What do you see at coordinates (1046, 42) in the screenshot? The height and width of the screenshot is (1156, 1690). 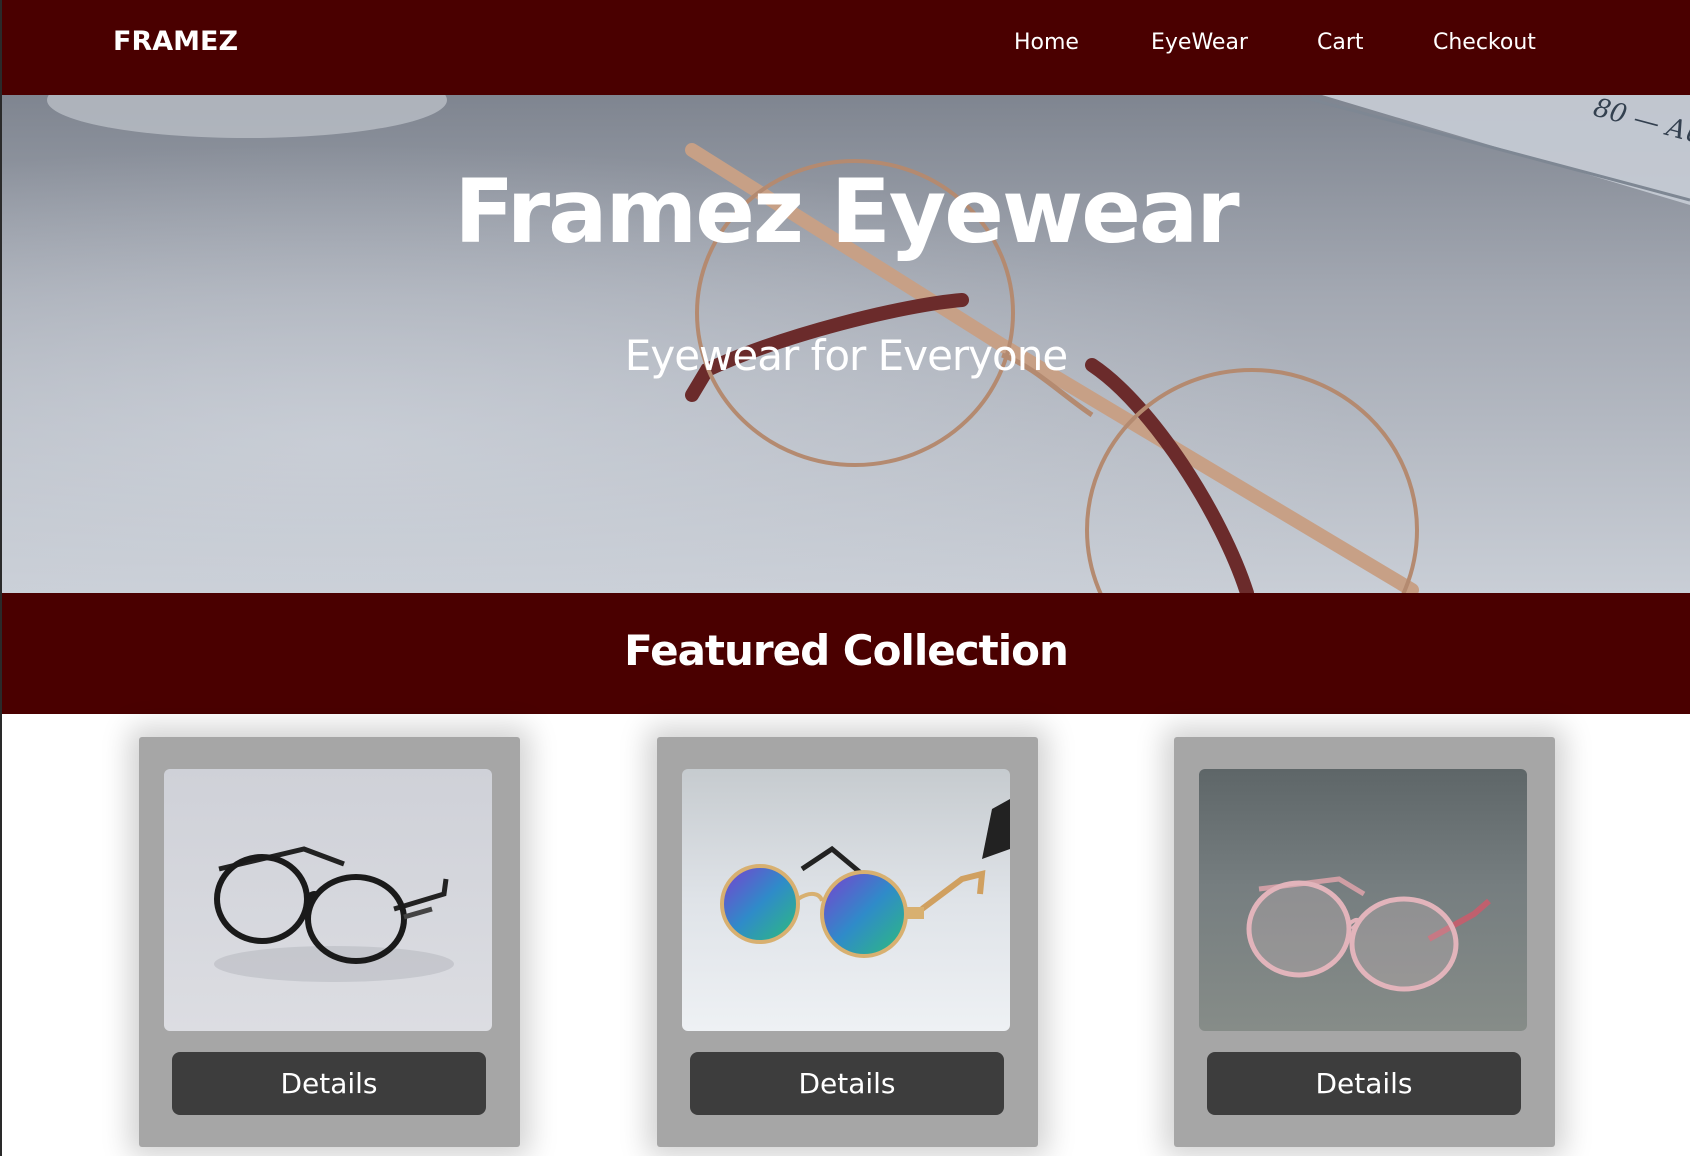 I see `nav-link-home: Home` at bounding box center [1046, 42].